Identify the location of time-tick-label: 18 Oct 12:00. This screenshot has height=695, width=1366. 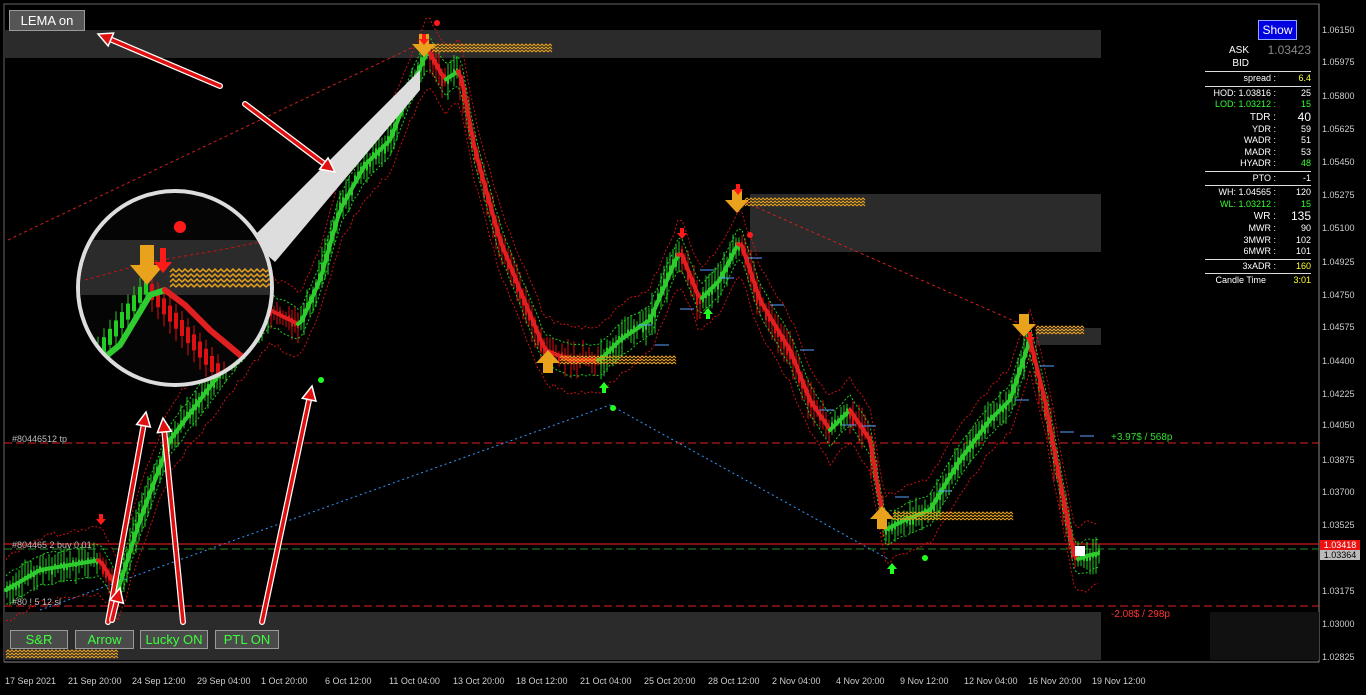
(542, 681).